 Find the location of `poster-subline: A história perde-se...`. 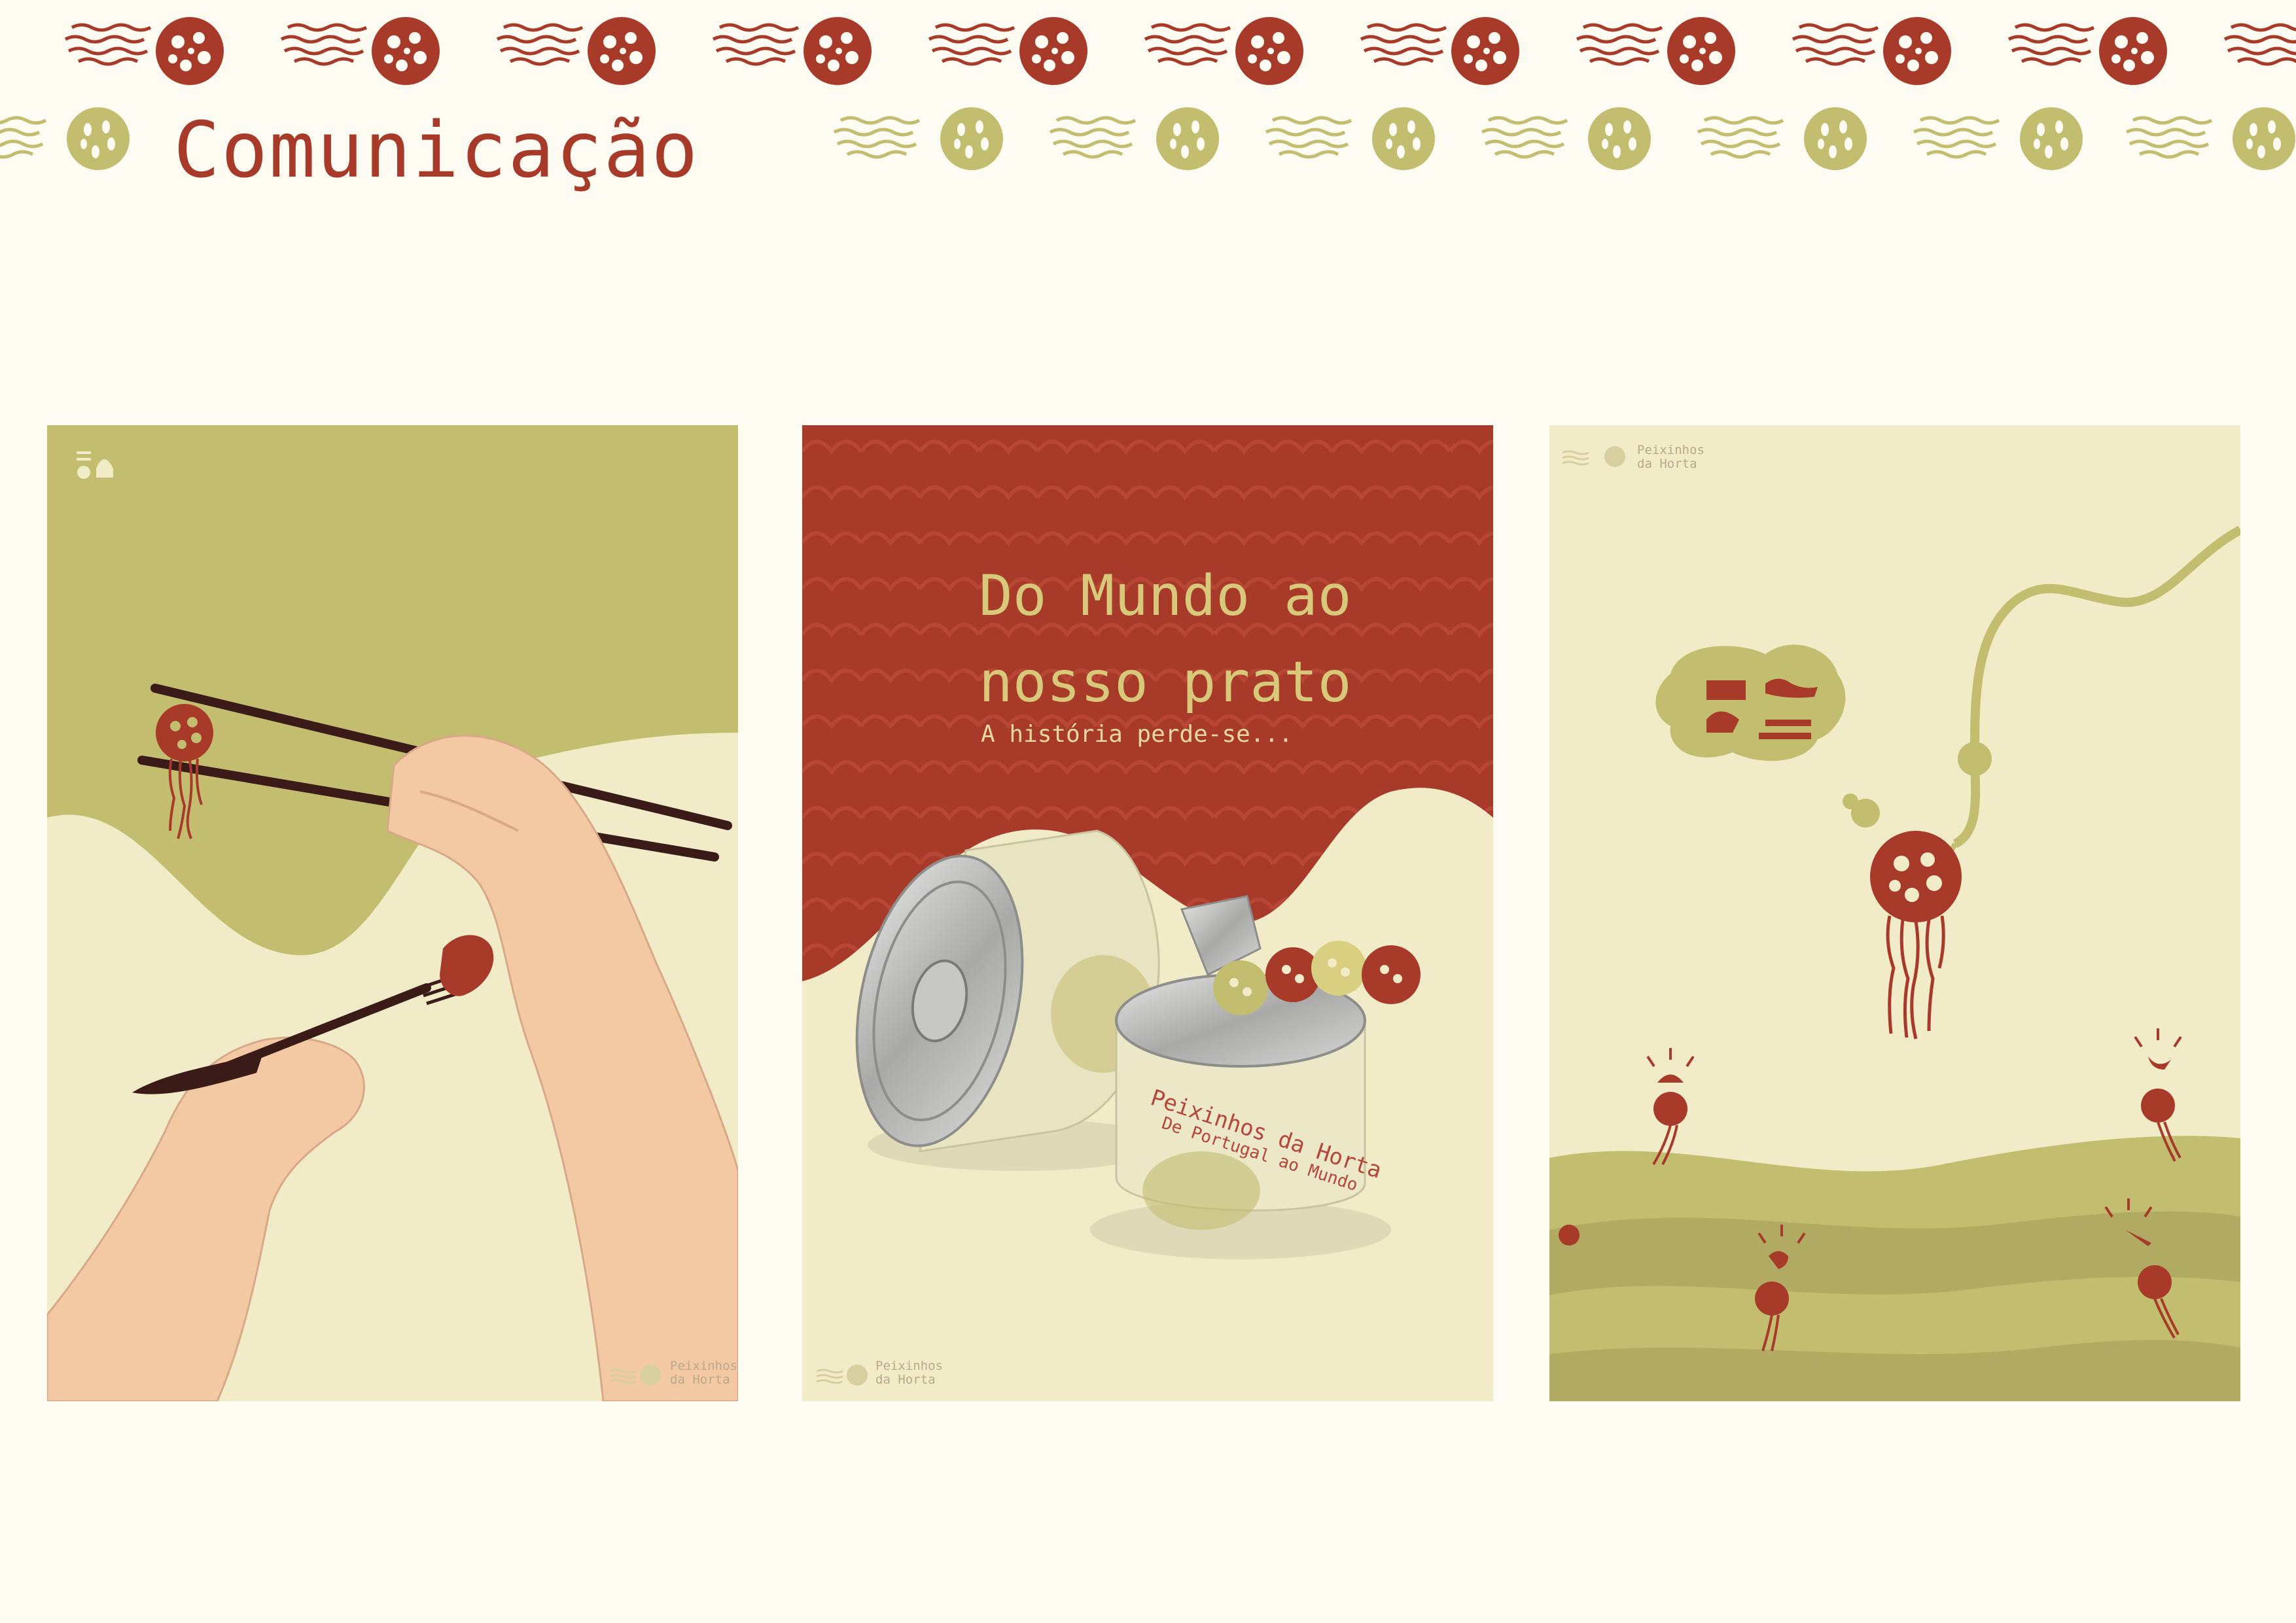

poster-subline: A história perde-se... is located at coordinates (1137, 734).